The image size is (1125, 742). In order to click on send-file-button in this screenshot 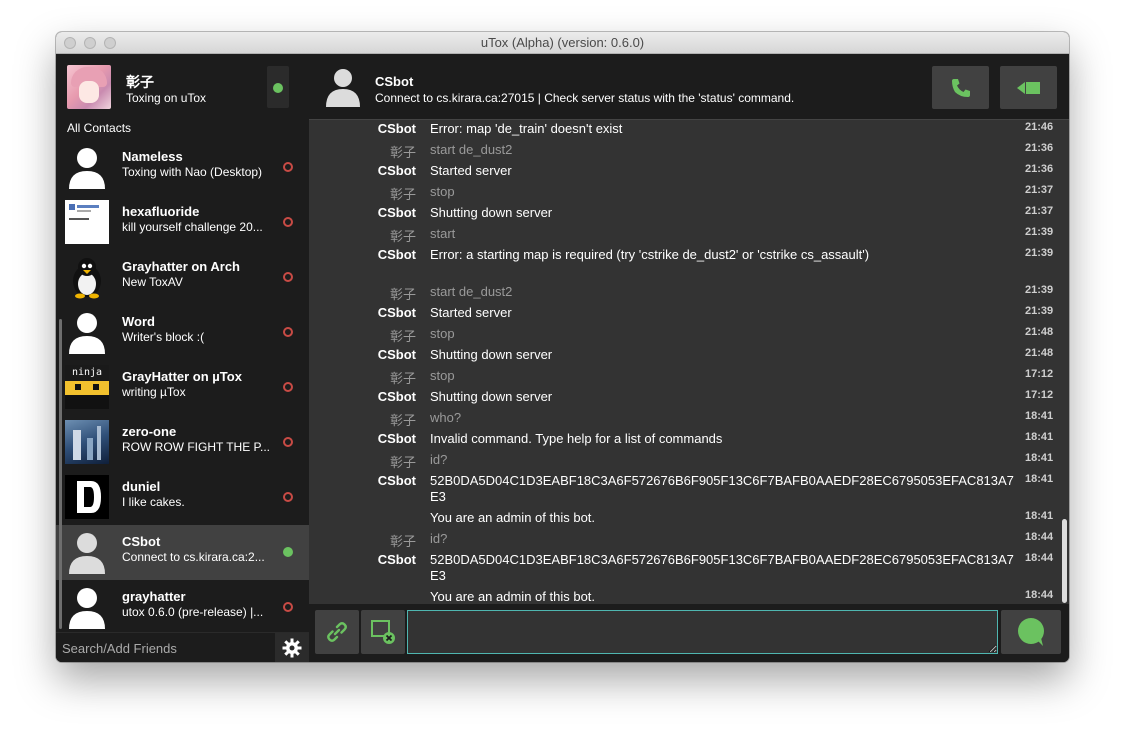, I will do `click(337, 632)`.